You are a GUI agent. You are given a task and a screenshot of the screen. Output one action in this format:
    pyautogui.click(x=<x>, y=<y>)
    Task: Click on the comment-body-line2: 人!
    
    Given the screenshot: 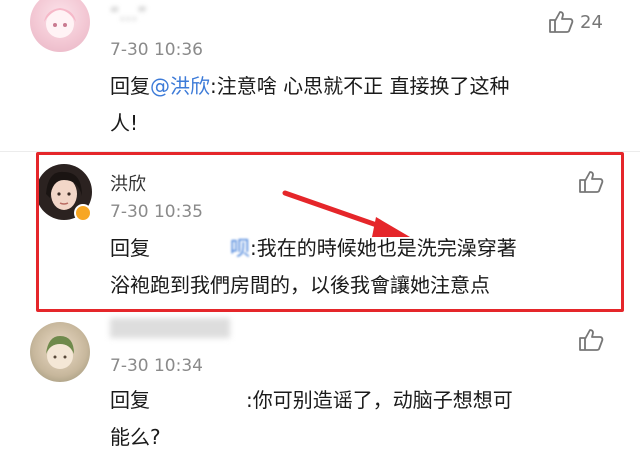 What is the action you would take?
    pyautogui.click(x=124, y=123)
    